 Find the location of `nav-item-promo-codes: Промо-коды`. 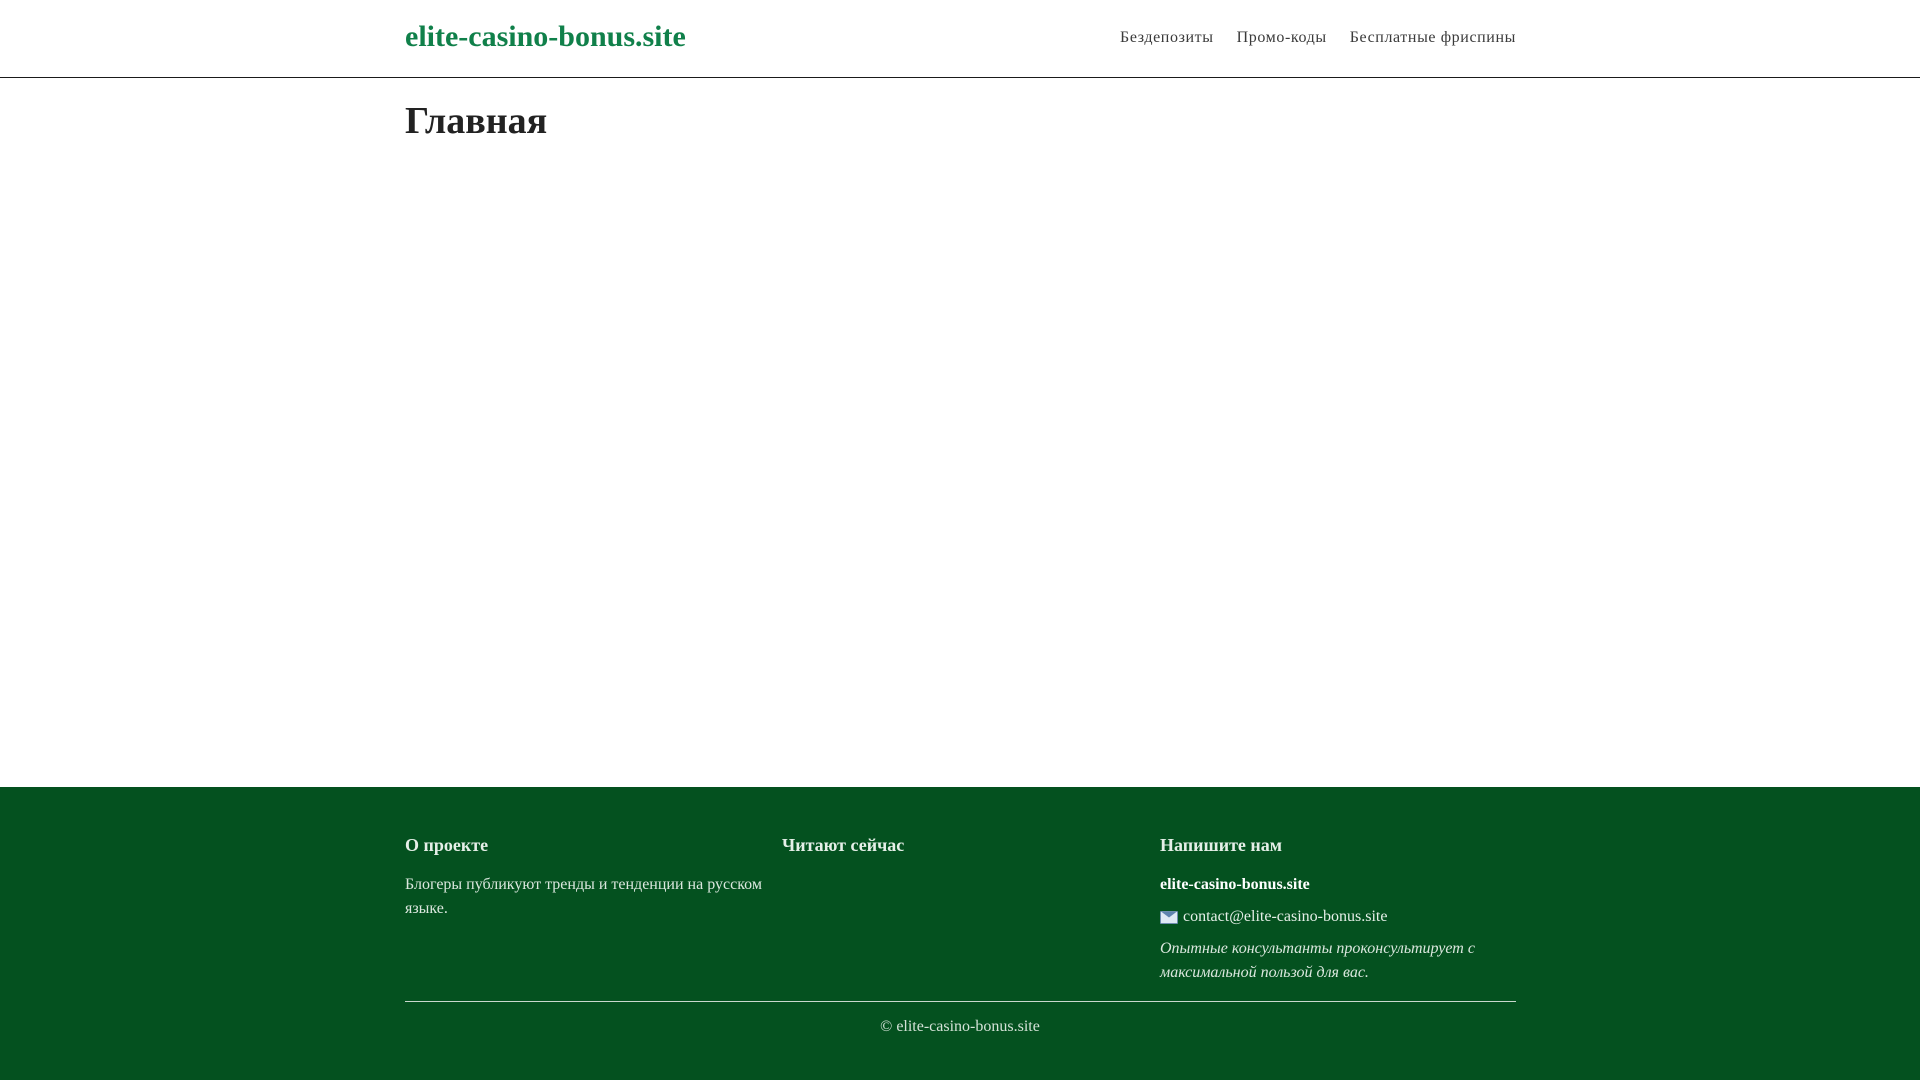

nav-item-promo-codes: Промо-коды is located at coordinates (1282, 38).